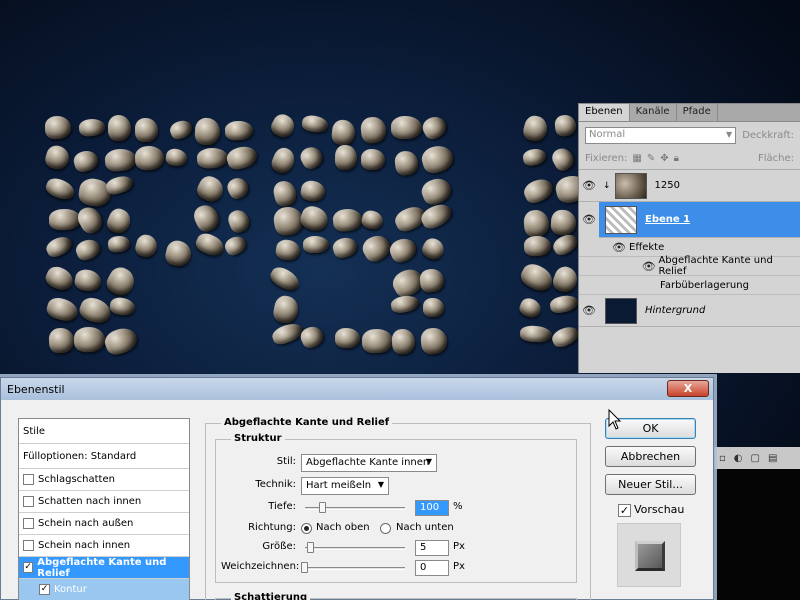 Image resolution: width=800 pixels, height=600 pixels. I want to click on blend-mode-value: Normal, so click(607, 134).